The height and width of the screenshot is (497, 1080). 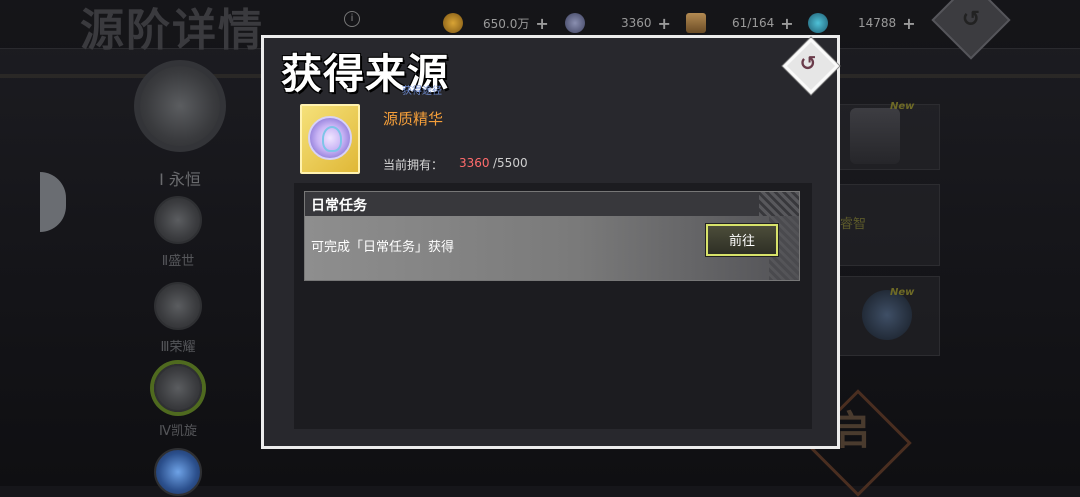 What do you see at coordinates (178, 388) in the screenshot?
I see `rank-4-emblem` at bounding box center [178, 388].